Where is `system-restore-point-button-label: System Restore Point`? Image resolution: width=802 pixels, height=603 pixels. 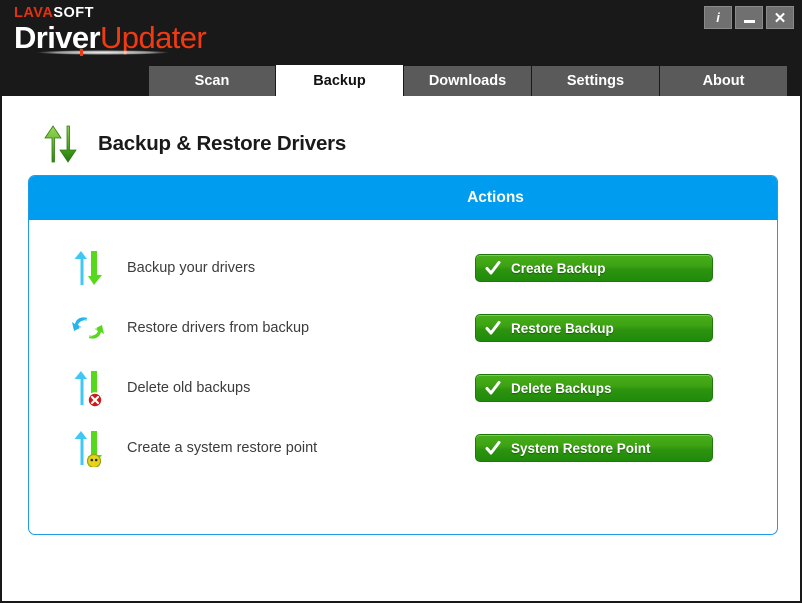
system-restore-point-button-label: System Restore Point is located at coordinates (581, 448).